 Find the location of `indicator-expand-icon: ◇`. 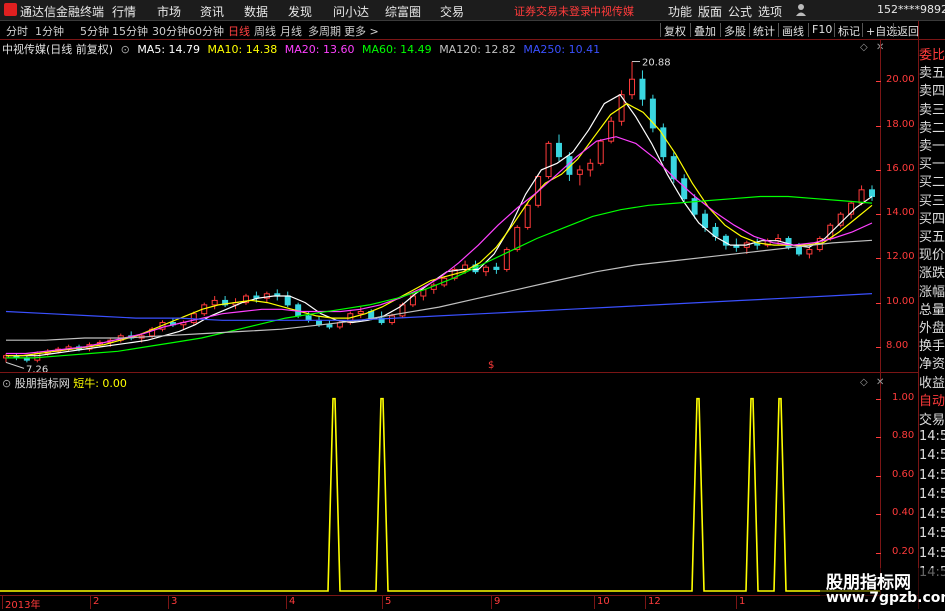

indicator-expand-icon: ◇ is located at coordinates (864, 382).